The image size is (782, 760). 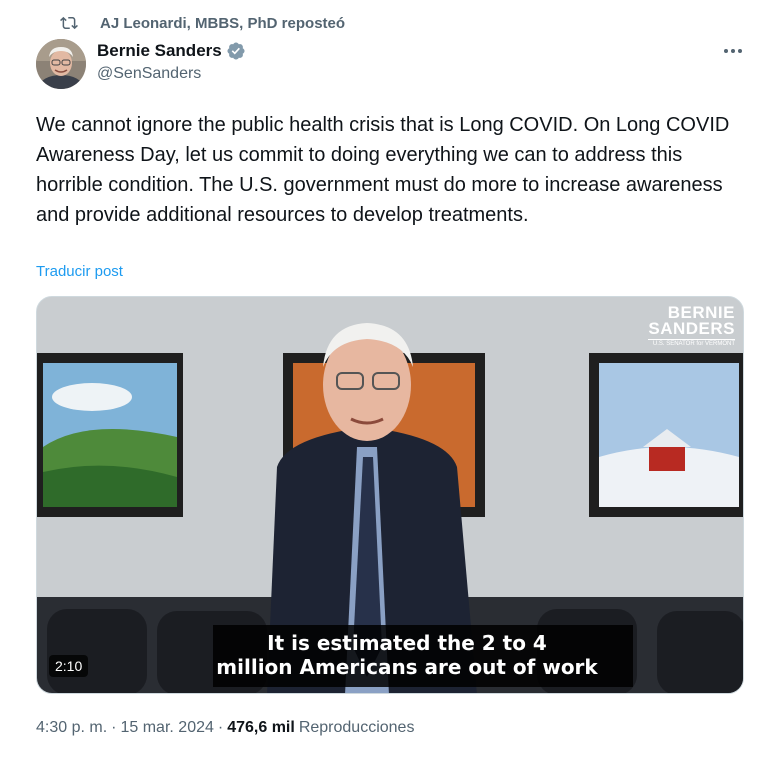 I want to click on translate-post-link: Traducir post, so click(x=79, y=271).